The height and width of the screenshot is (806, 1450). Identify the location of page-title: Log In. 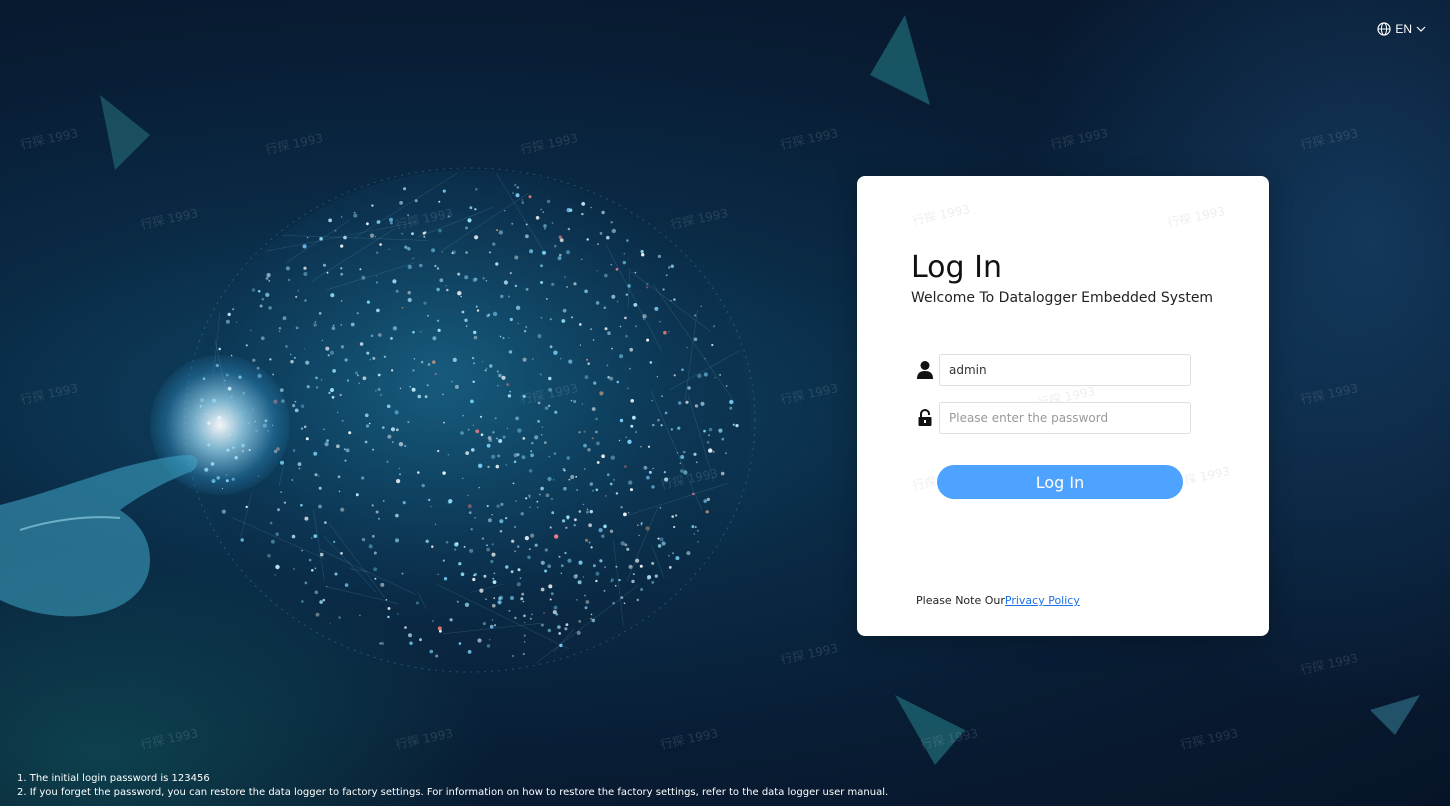
(956, 267).